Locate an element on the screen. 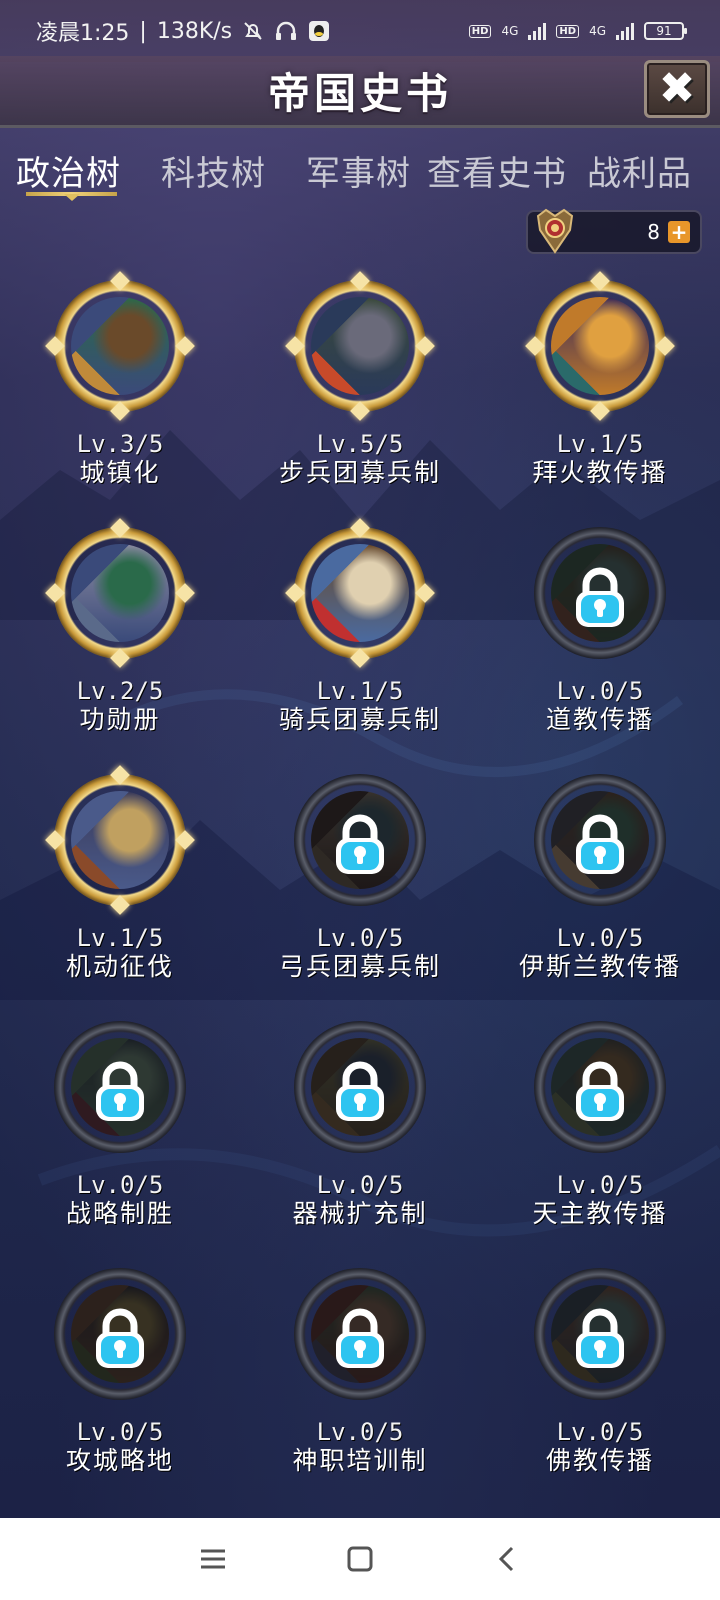  node-level: Lv.2/5 is located at coordinates (120, 691).